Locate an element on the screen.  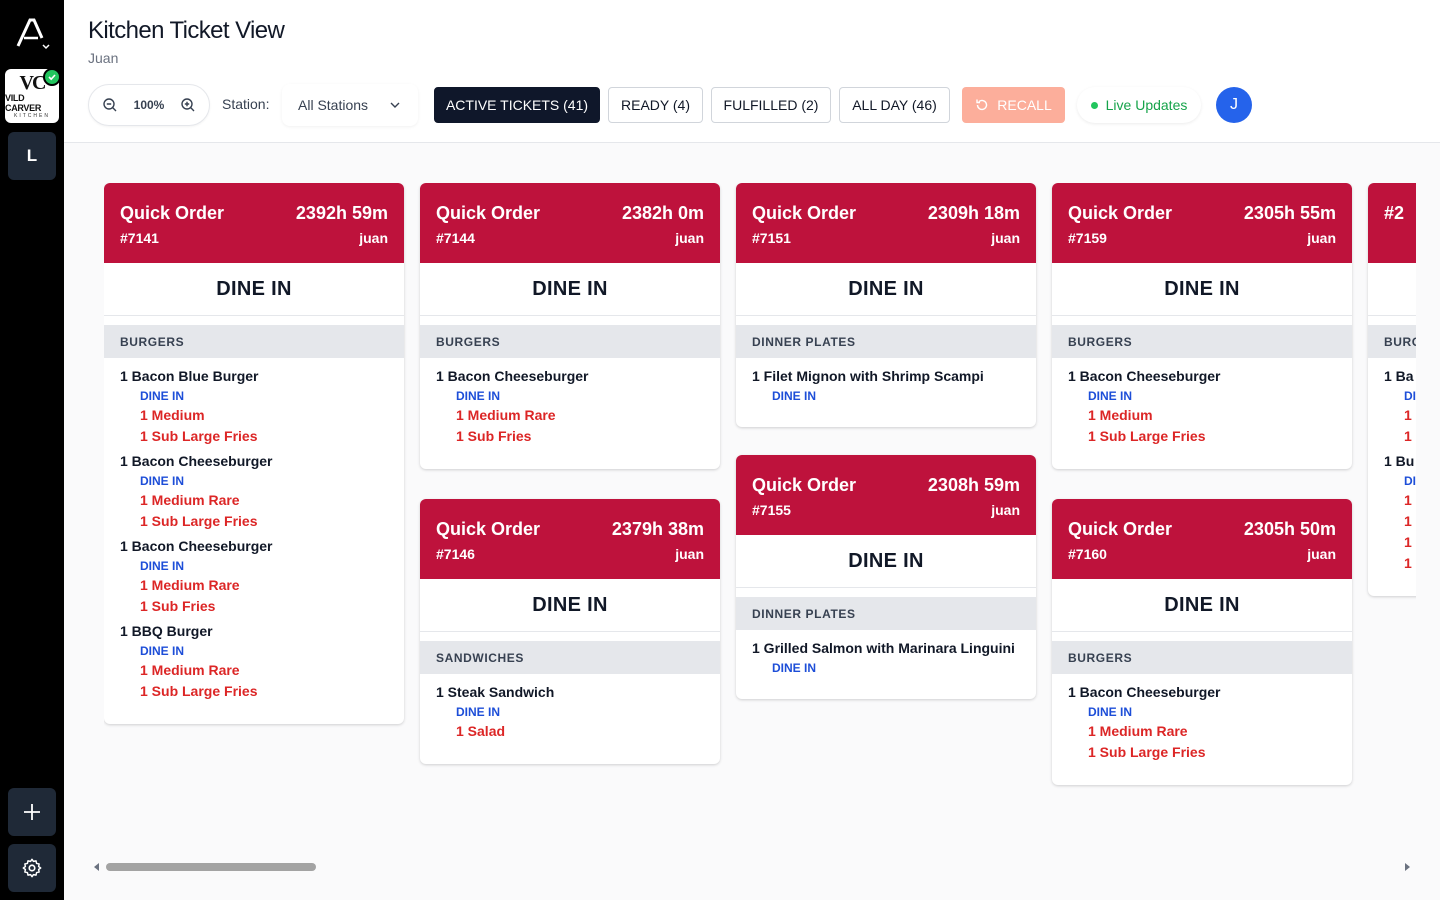
ticket-header: #2 is located at coordinates (1392, 223).